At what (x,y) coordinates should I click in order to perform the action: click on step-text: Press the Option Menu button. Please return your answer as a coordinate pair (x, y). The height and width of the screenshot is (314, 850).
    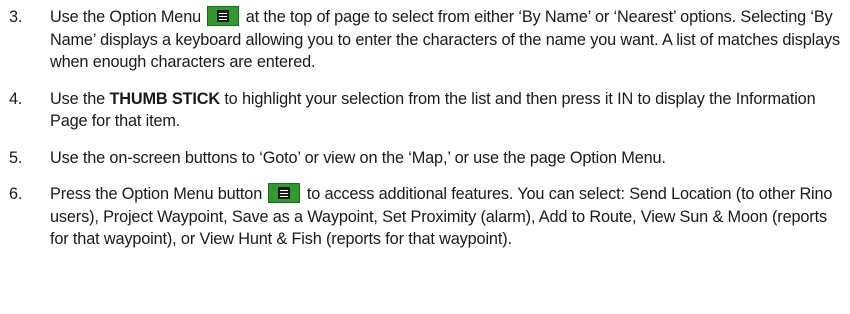
    Looking at the image, I should click on (156, 194).